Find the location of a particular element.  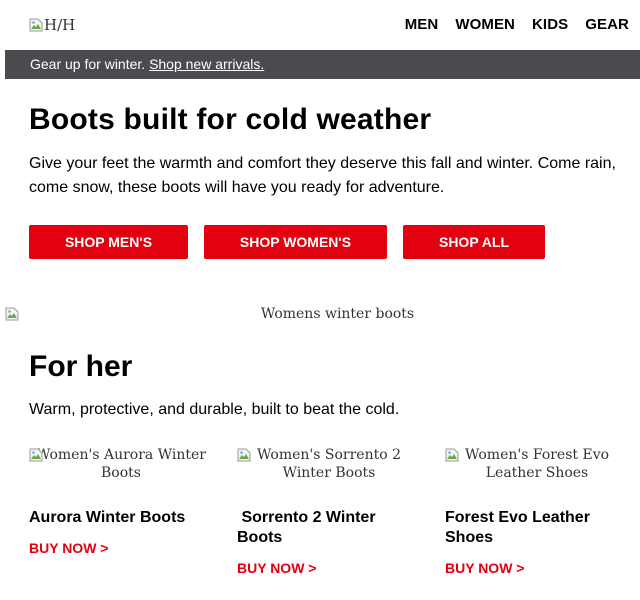

hero-image: Womens winter boots is located at coordinates (322, 316).